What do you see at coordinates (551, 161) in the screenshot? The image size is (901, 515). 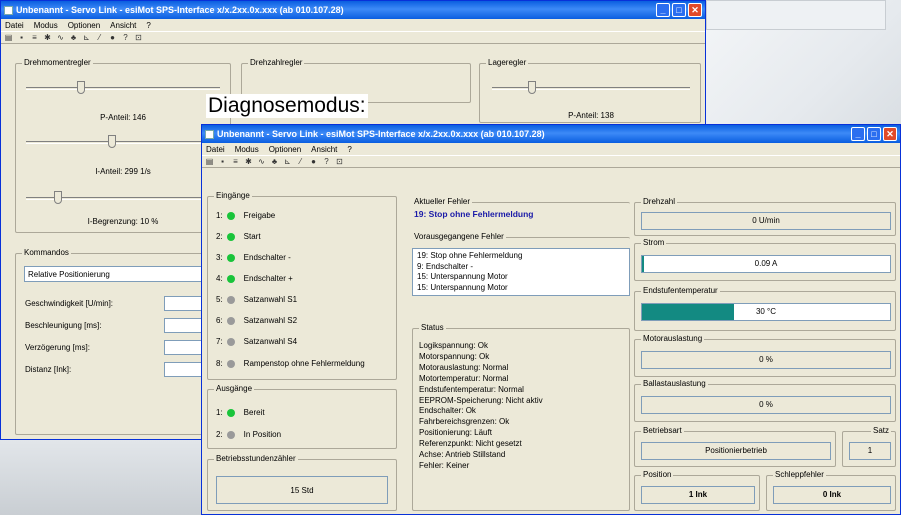 I see `front-toolbar: ▤ ▪ ≡ ✱ ∿ ♣ ⊾ ⁄ ● ? ⊡` at bounding box center [551, 161].